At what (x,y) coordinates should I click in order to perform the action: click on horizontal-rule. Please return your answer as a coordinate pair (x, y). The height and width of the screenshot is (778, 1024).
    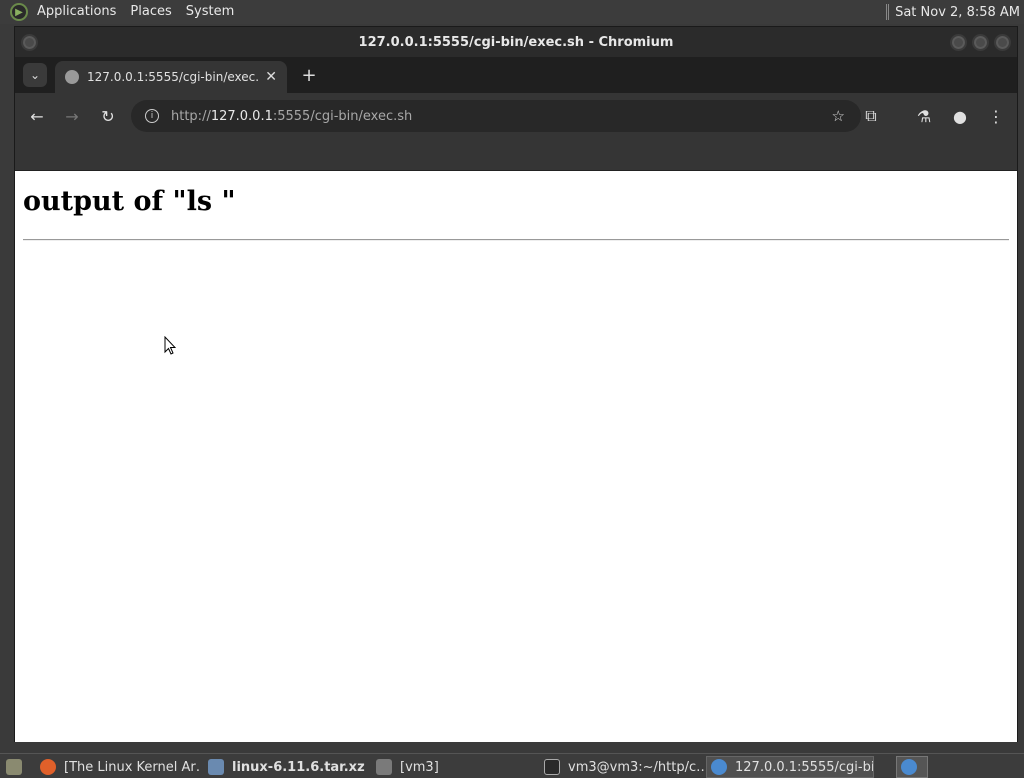
    Looking at the image, I should click on (516, 240).